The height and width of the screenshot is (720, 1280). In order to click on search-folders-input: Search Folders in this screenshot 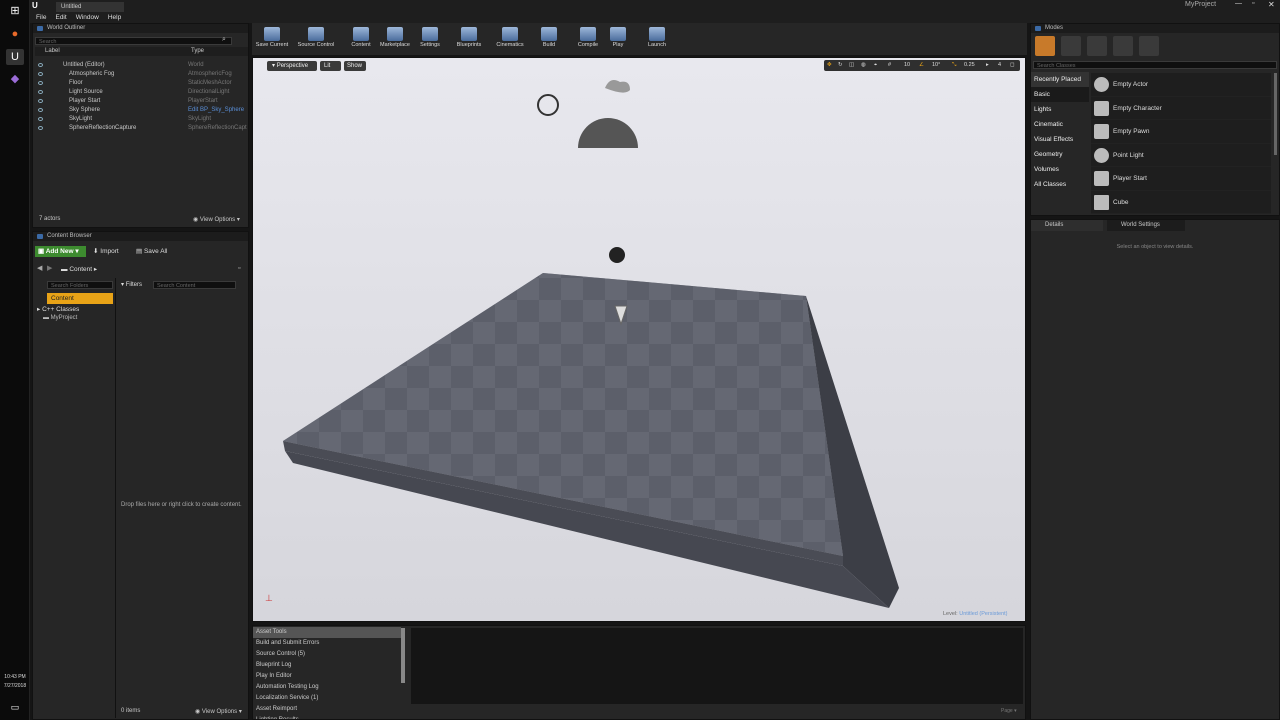, I will do `click(80, 285)`.